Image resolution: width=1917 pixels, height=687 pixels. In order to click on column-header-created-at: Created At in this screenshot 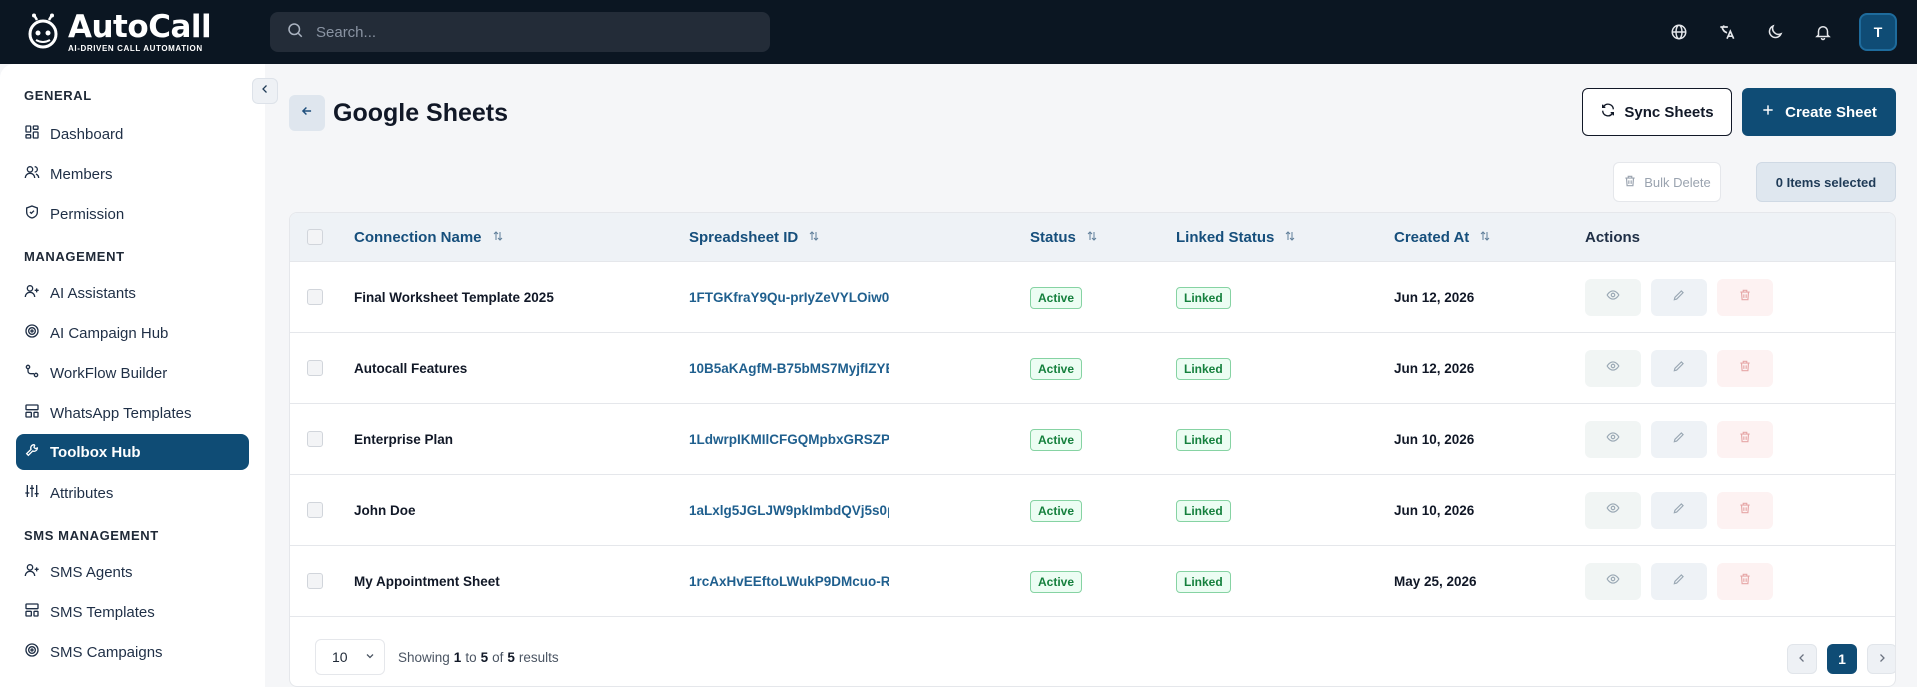, I will do `click(1442, 237)`.